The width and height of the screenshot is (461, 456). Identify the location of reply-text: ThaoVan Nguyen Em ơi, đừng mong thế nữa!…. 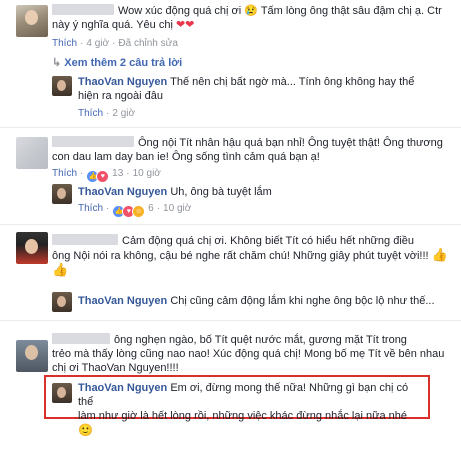
(243, 409).